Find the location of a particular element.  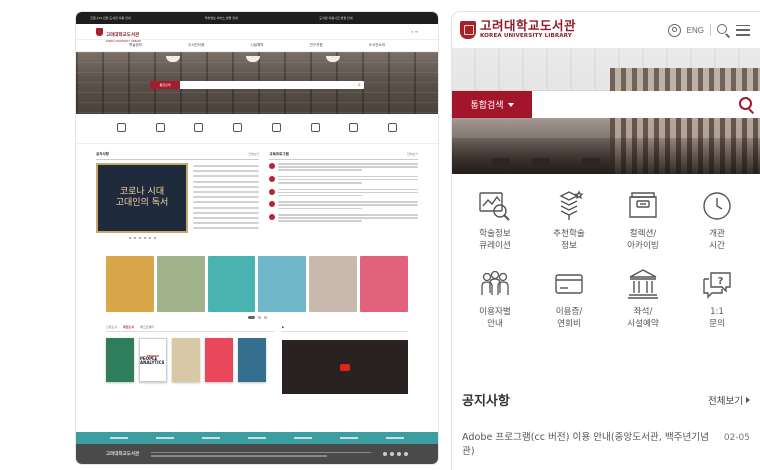

top-notice-3: 도서관 이용시간 변경 안내 is located at coordinates (371, 18).